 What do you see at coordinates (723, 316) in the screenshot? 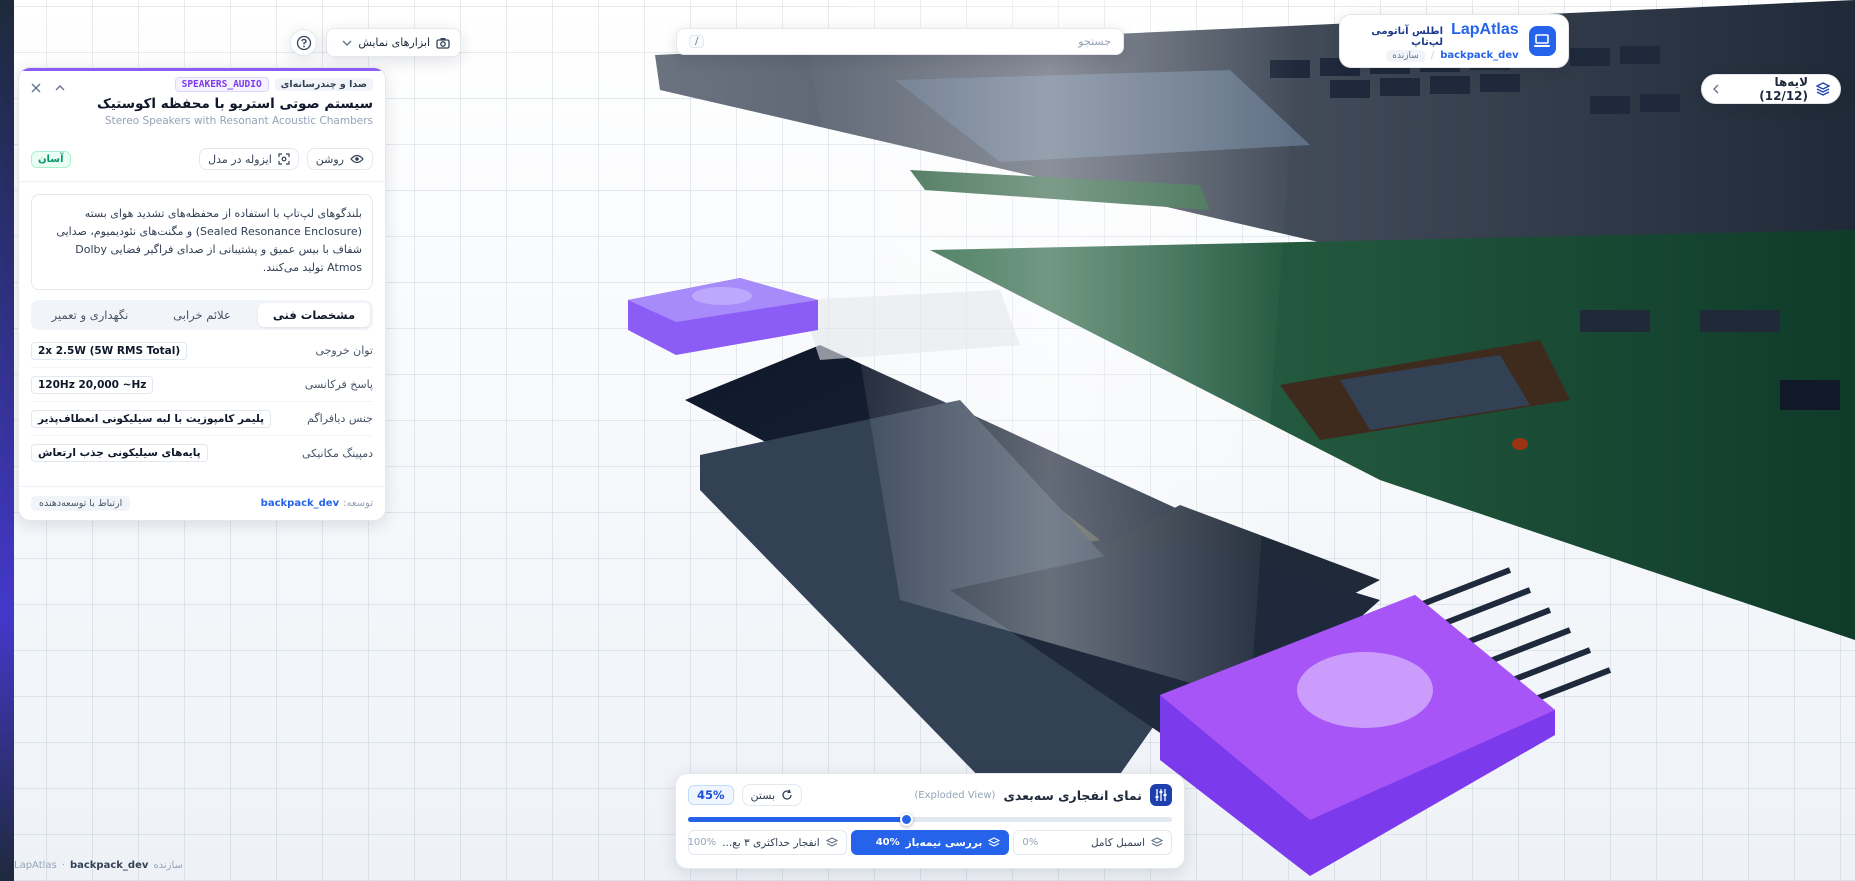
I see `speaker-left` at bounding box center [723, 316].